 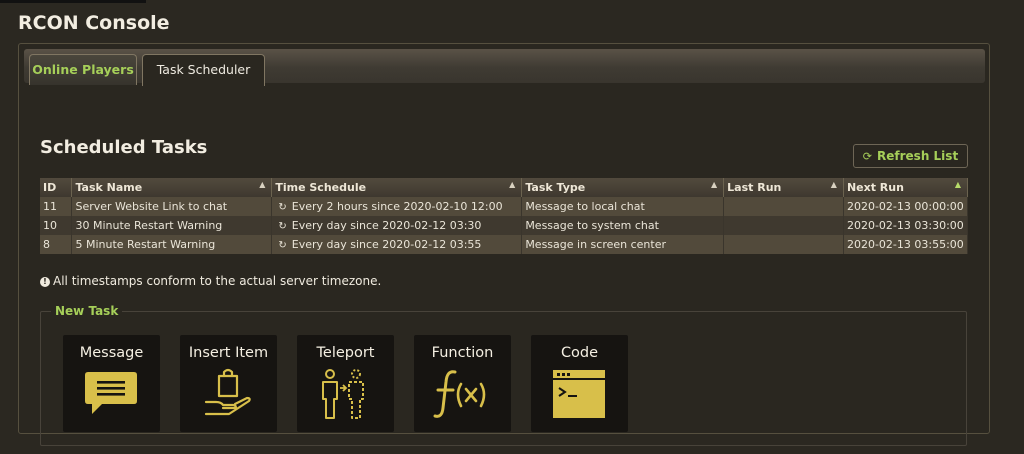 I want to click on cell-time-schedule: ↻ Every day since 2020-02-12 03:55, so click(x=397, y=244).